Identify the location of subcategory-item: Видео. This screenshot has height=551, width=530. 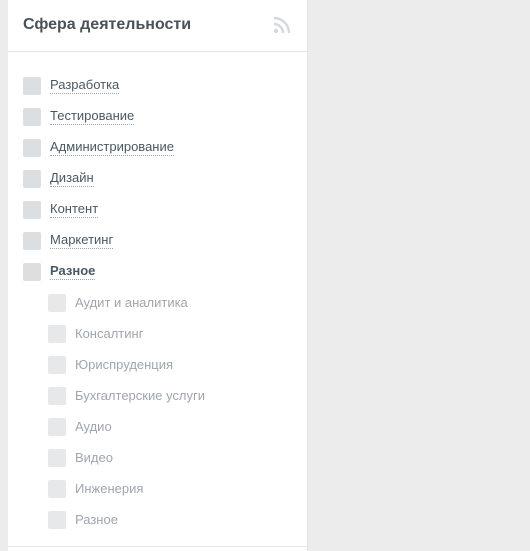
(158, 457).